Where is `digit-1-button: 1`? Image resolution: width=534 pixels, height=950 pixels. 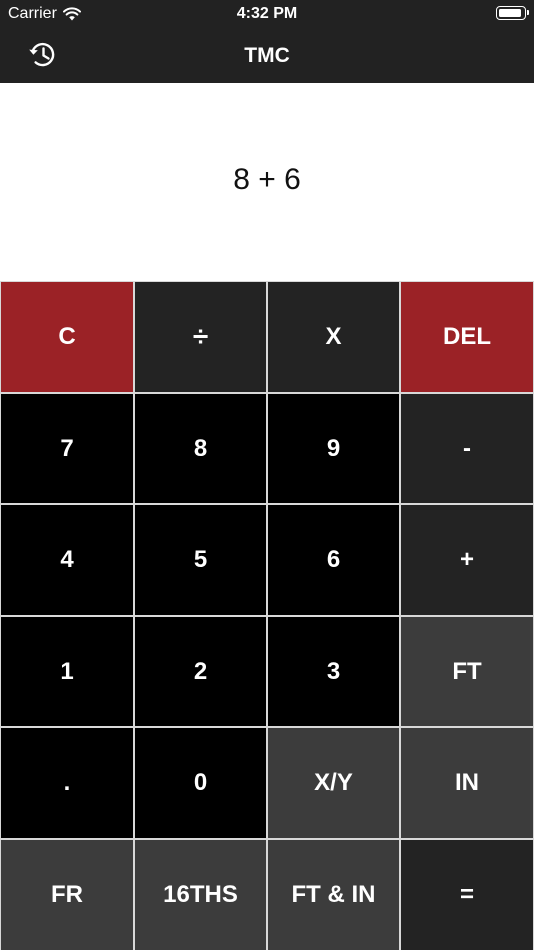 digit-1-button: 1 is located at coordinates (67, 671).